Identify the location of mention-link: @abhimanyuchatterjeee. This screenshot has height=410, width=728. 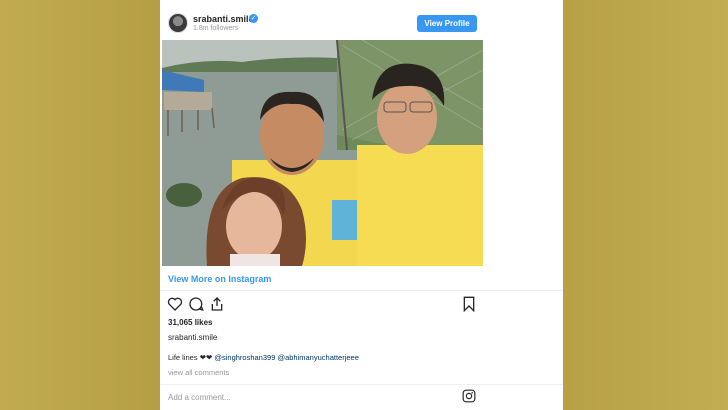
(317, 357).